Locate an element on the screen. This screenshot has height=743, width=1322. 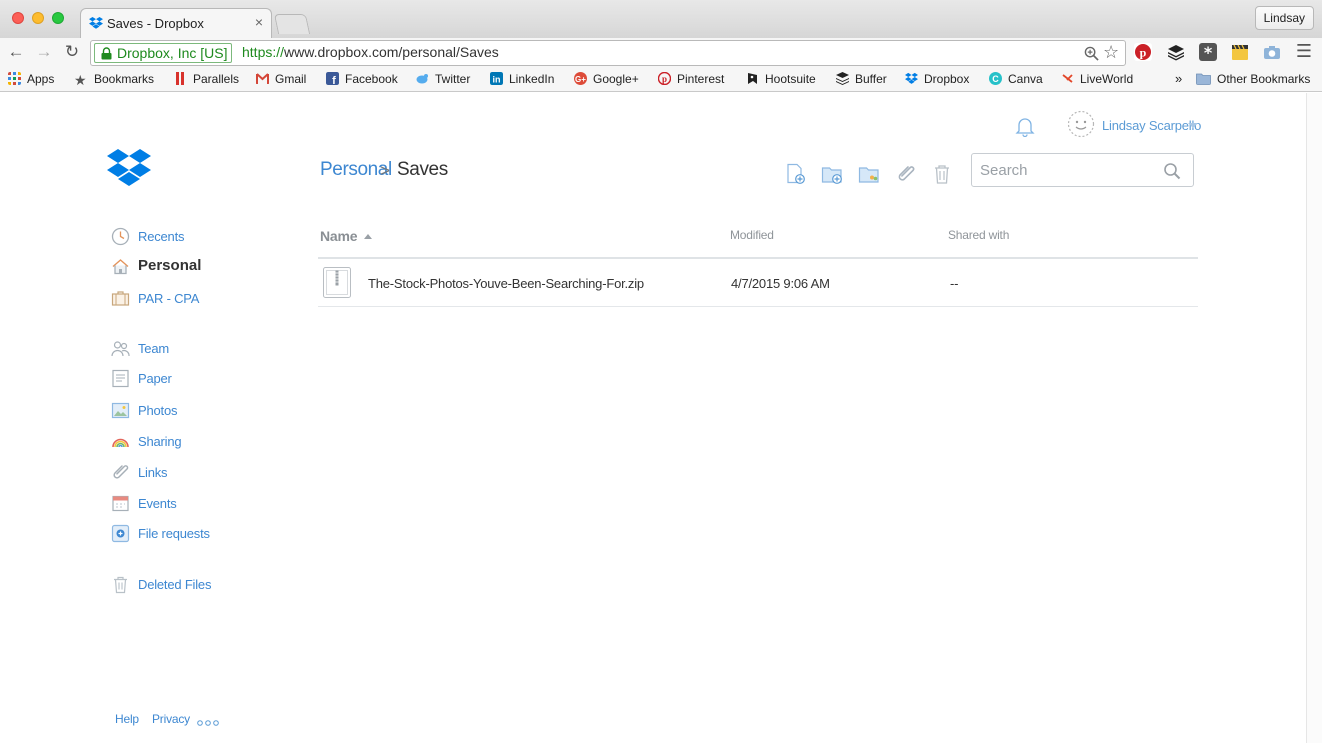
dropbox-logo-icon is located at coordinates (129, 168).